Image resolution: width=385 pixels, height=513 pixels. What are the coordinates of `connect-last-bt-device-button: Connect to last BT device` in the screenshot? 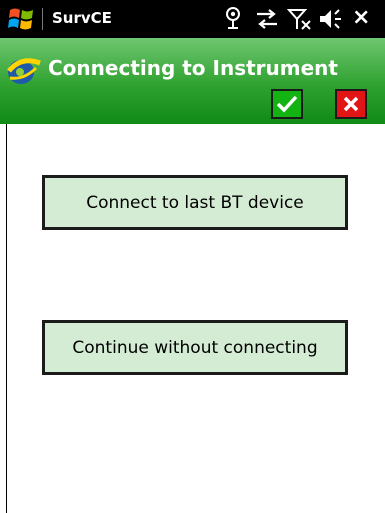 It's located at (195, 202).